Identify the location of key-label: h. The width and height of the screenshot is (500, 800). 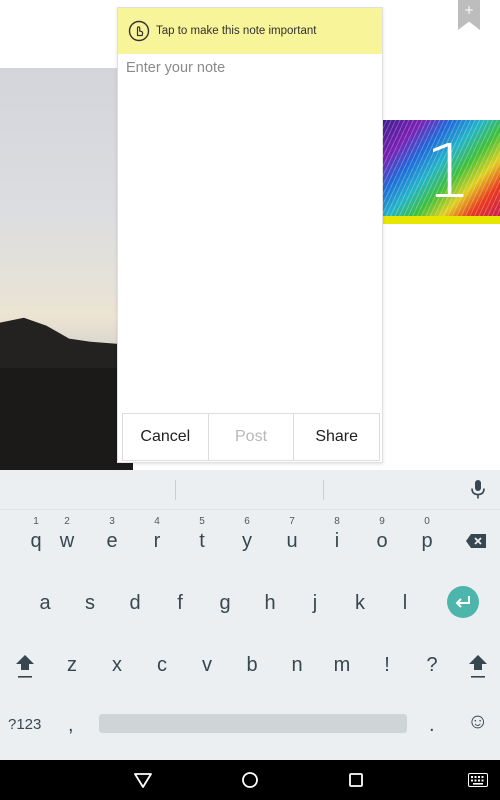
(270, 603).